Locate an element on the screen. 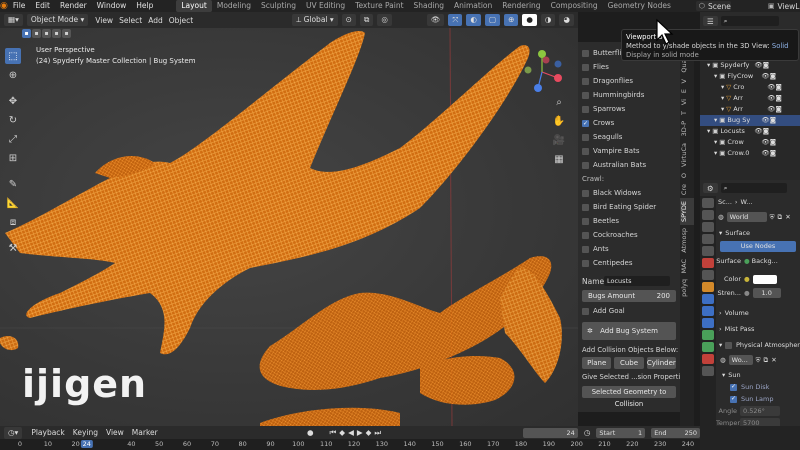  checkbox-seagulls: Seagulls is located at coordinates (629, 137).